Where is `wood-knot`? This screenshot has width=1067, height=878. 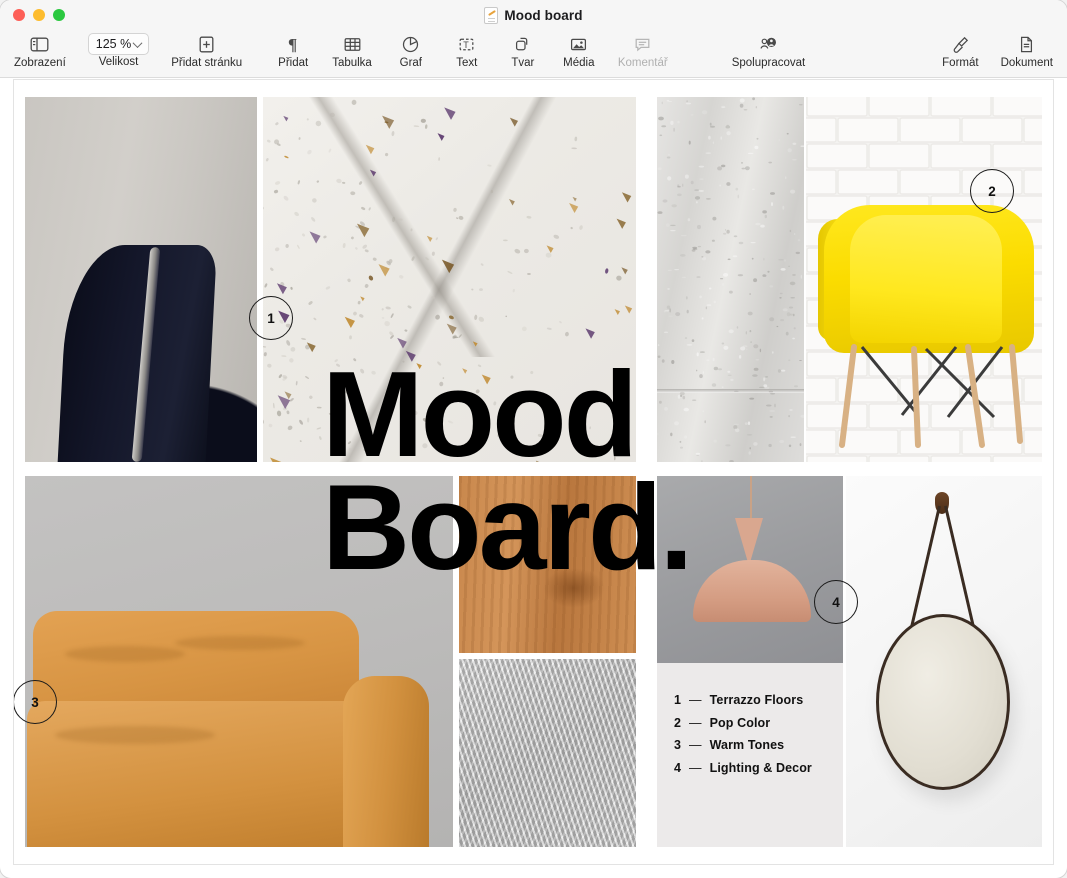 wood-knot is located at coordinates (574, 588).